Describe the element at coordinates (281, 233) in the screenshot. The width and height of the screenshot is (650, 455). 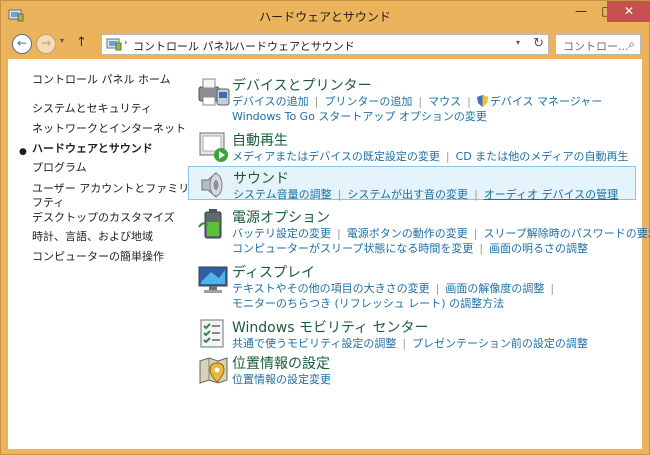
I see `change-battery-settings-link: バッテリ設定の変更` at that location.